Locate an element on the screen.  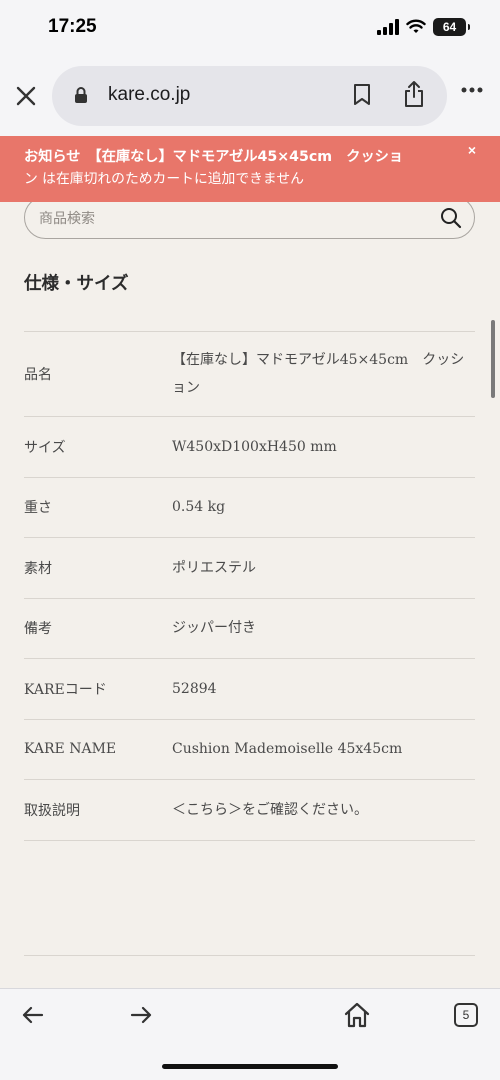
spec-value: ポリエステル is located at coordinates (214, 567).